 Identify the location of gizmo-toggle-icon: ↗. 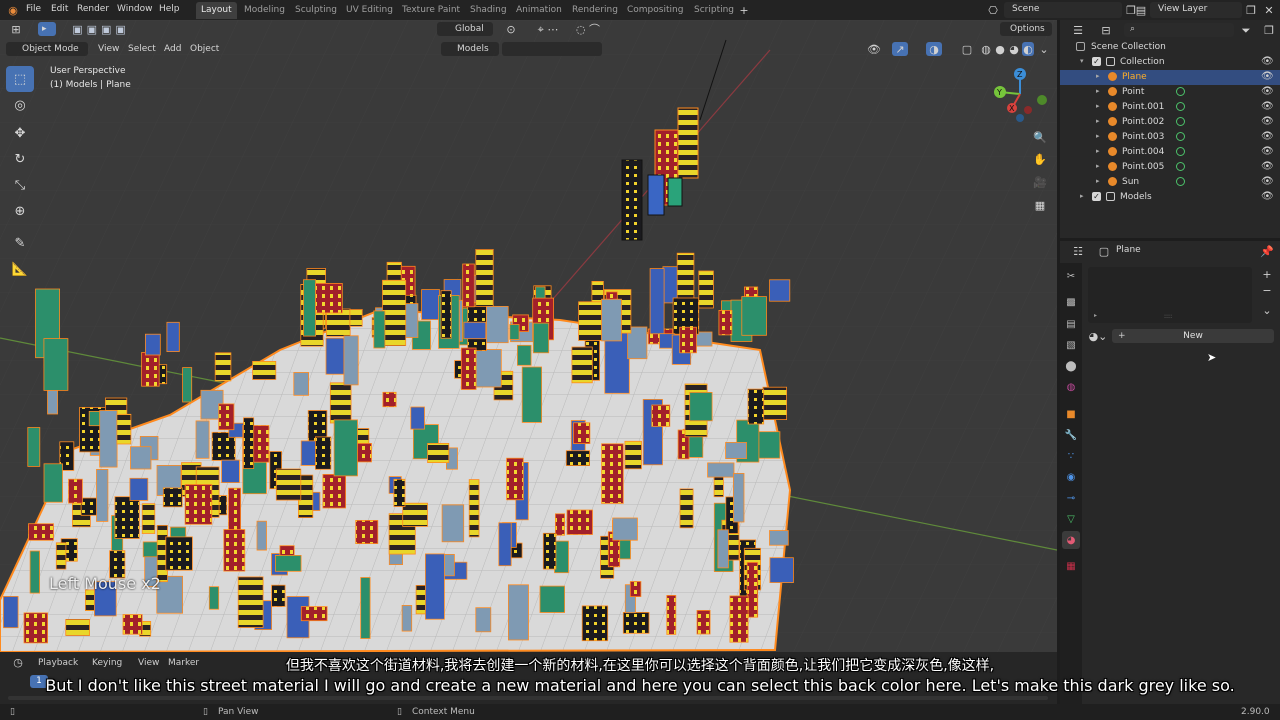
(900, 49).